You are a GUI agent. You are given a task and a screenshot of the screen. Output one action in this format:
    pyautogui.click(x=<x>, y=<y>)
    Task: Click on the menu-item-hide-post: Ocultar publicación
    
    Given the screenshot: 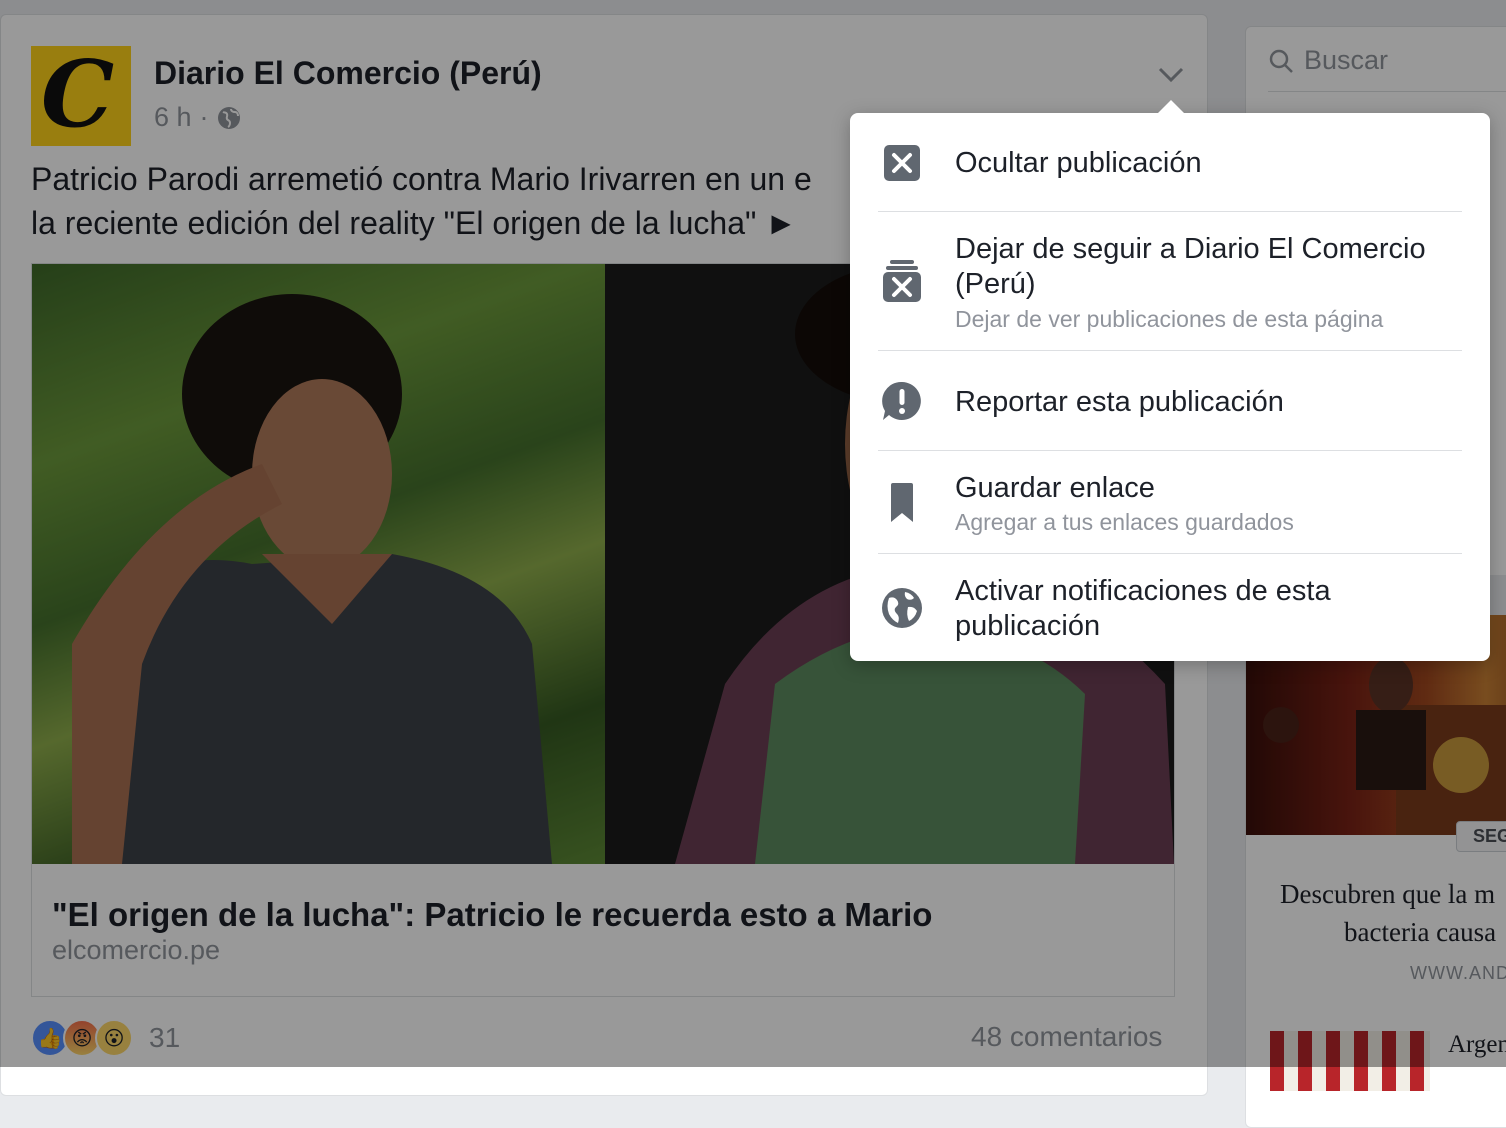 What is the action you would take?
    pyautogui.click(x=1170, y=162)
    